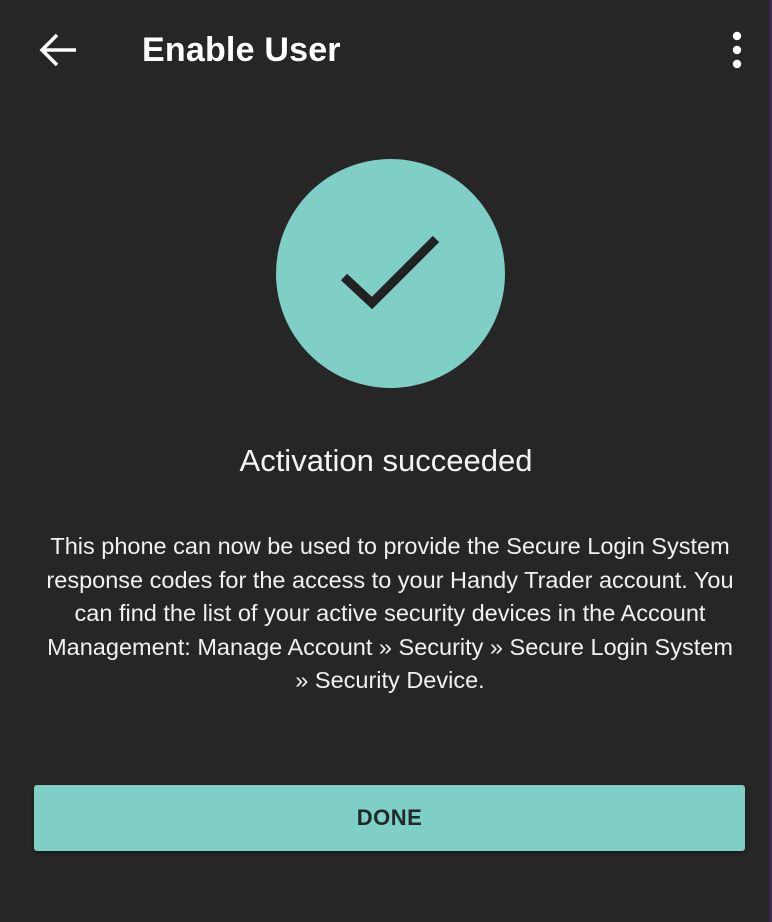  What do you see at coordinates (384, 50) in the screenshot?
I see `app-bar: Enable User` at bounding box center [384, 50].